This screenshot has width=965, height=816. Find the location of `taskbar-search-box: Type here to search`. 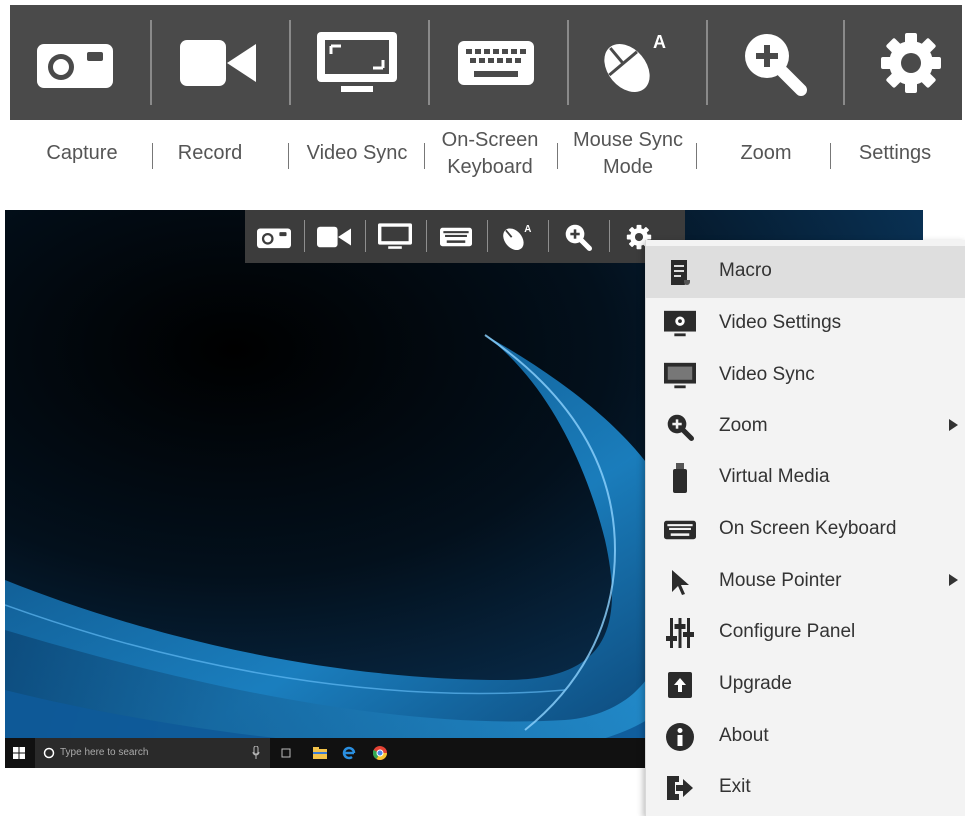

taskbar-search-box: Type here to search is located at coordinates (152, 753).